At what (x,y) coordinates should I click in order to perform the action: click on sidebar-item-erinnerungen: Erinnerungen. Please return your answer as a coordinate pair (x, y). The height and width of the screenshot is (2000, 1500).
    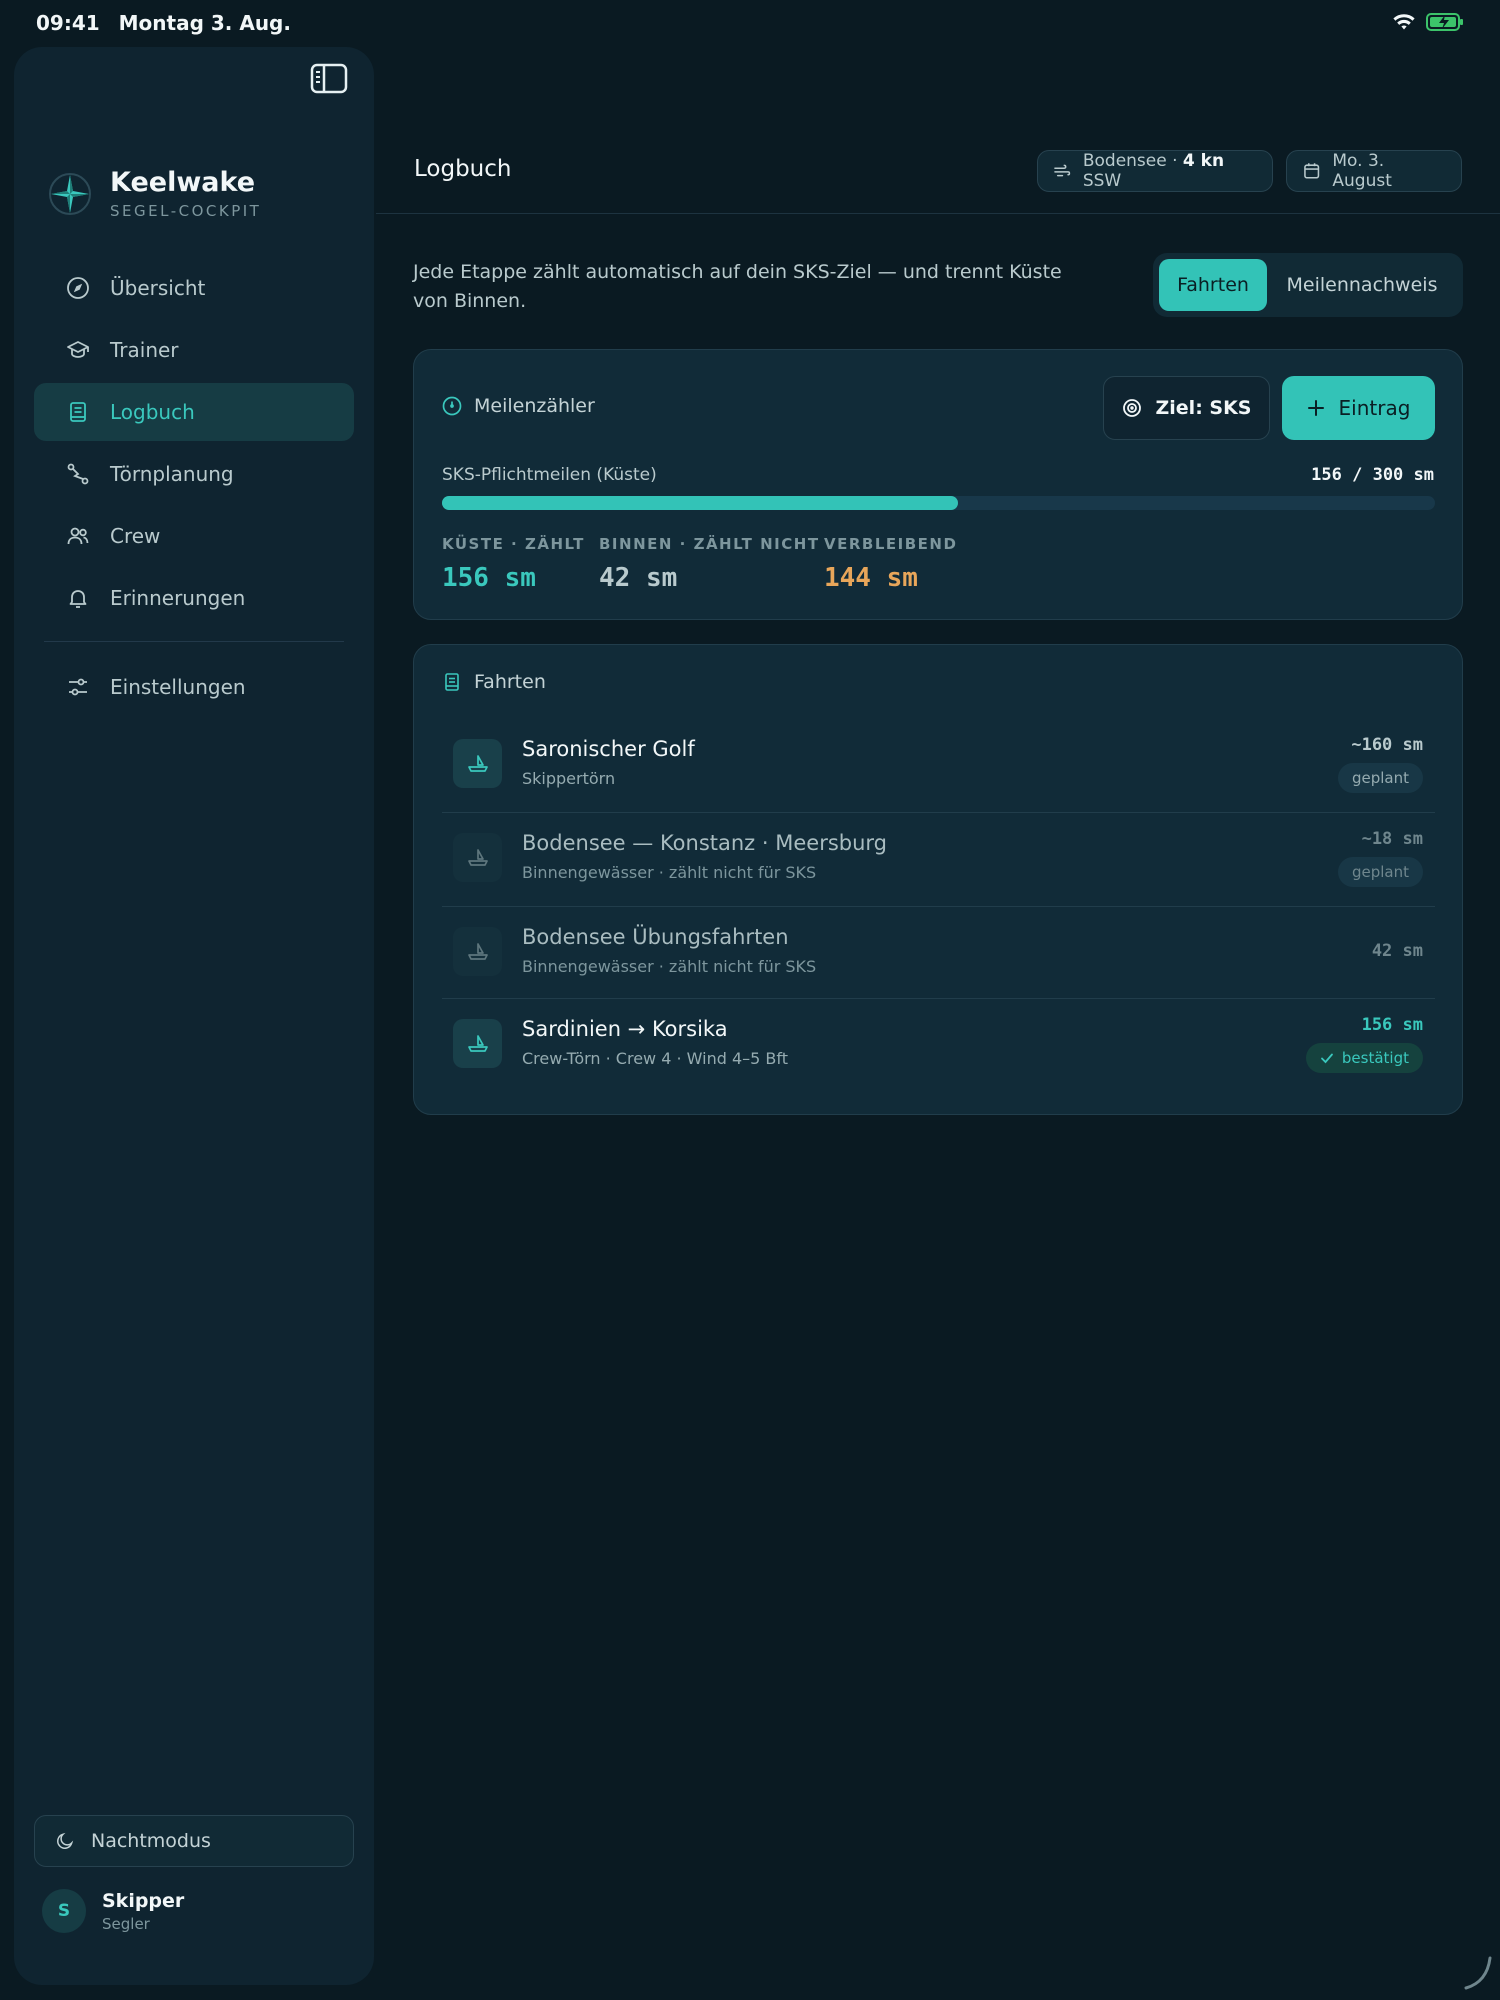
    Looking at the image, I should click on (194, 598).